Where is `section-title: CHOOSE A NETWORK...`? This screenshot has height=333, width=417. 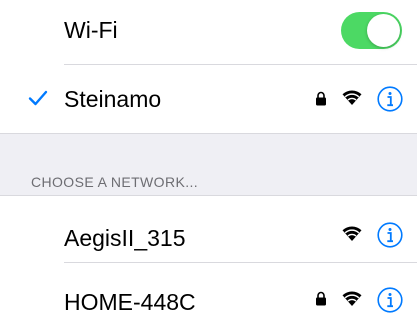 section-title: CHOOSE A NETWORK... is located at coordinates (115, 182).